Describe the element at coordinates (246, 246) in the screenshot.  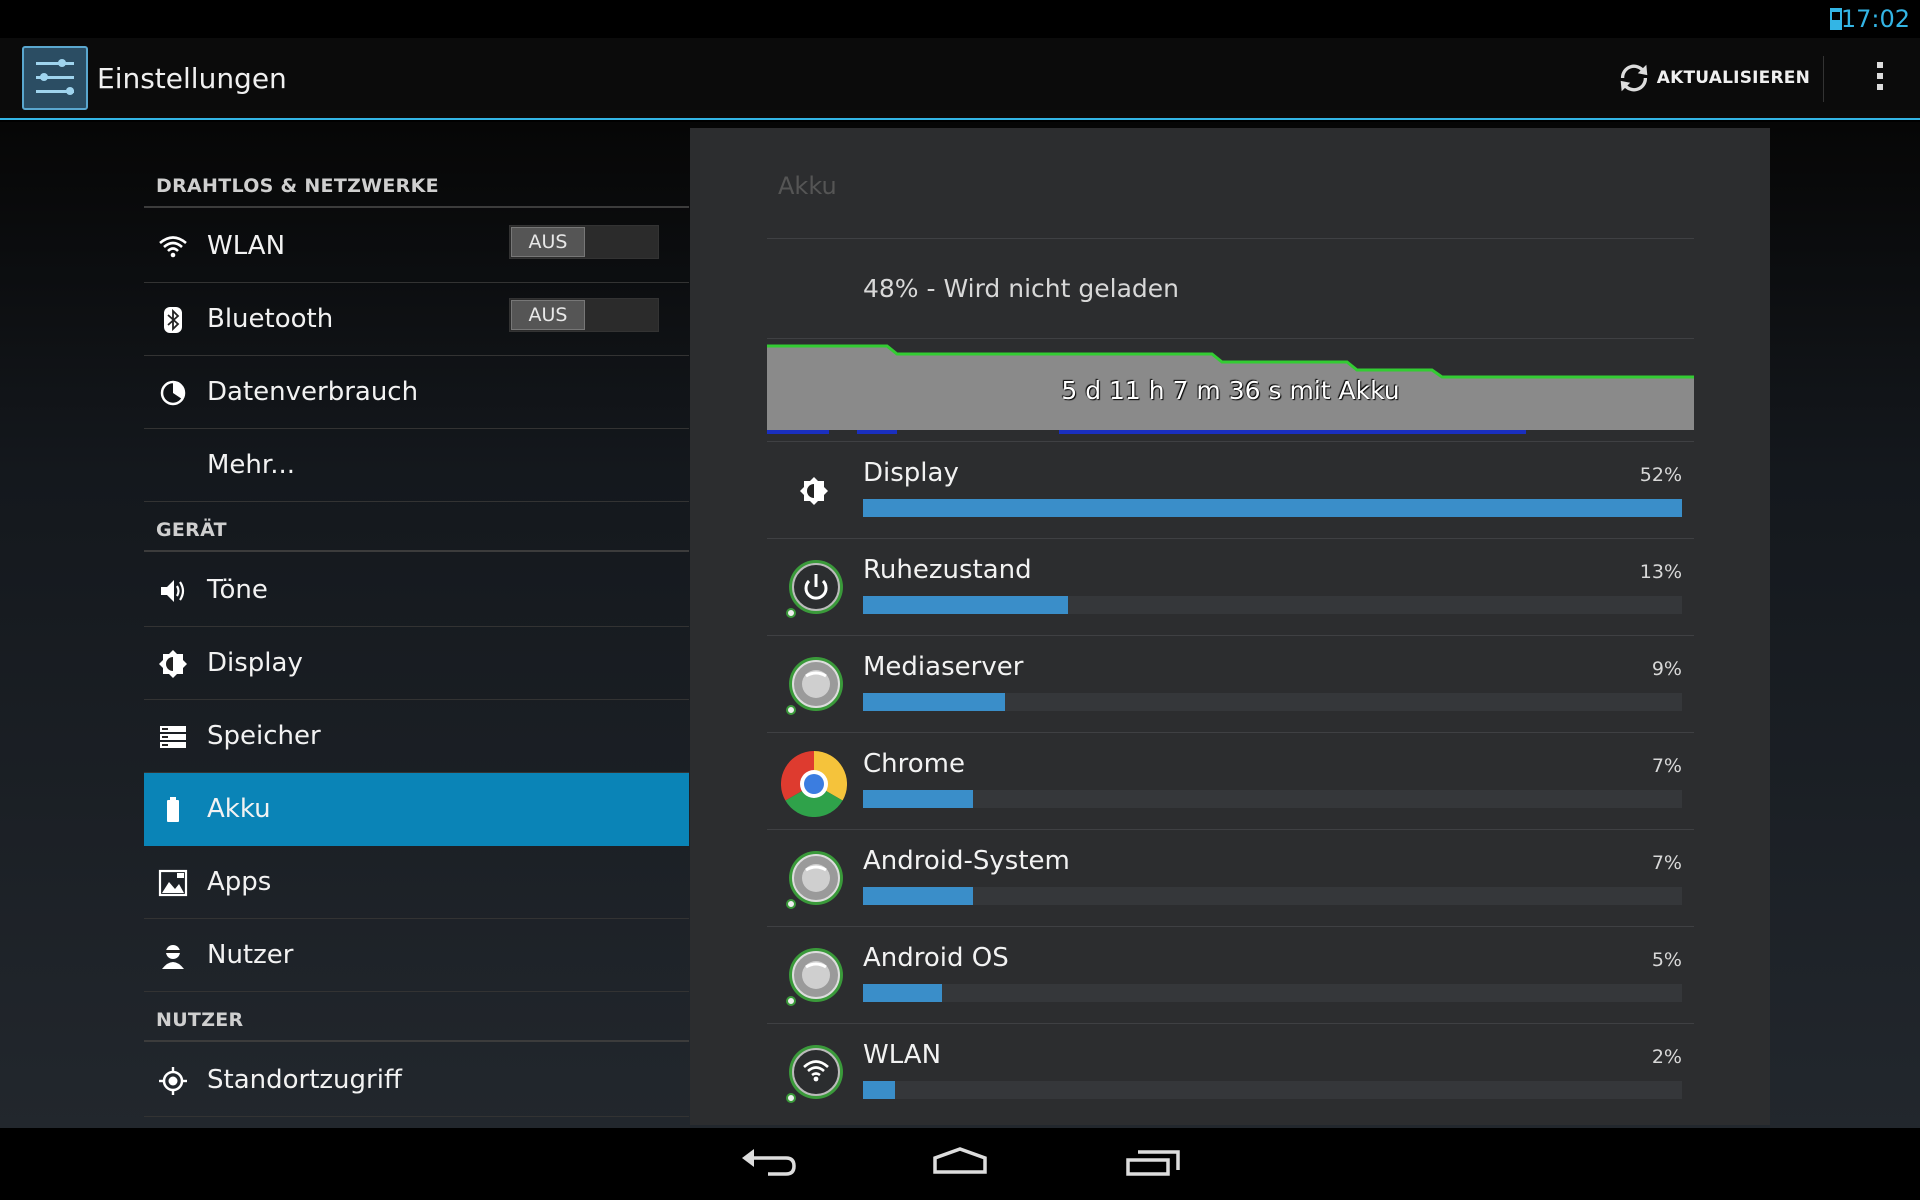
I see `sidebar-item-label: WLAN` at that location.